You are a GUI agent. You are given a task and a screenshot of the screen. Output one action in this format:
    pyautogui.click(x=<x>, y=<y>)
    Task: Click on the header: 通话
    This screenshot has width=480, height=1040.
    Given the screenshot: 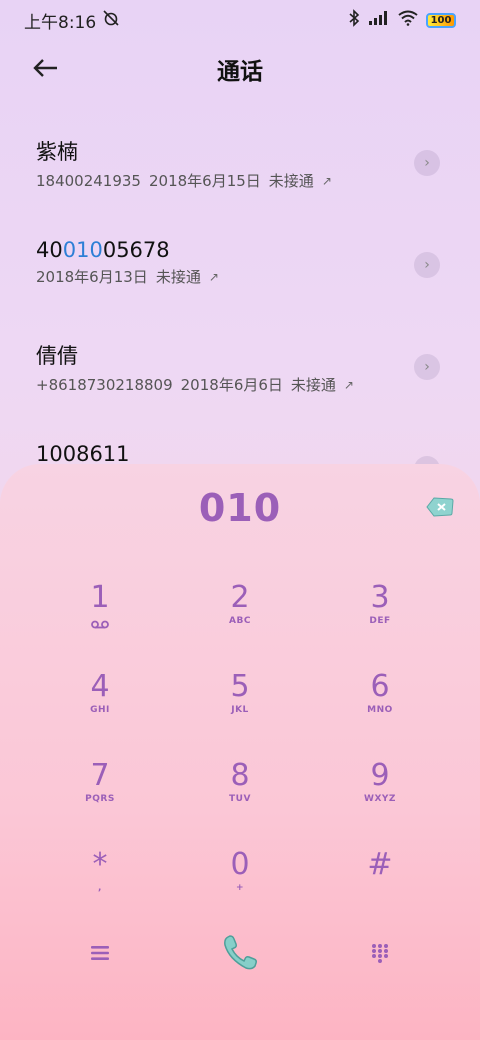 What is the action you would take?
    pyautogui.click(x=240, y=69)
    